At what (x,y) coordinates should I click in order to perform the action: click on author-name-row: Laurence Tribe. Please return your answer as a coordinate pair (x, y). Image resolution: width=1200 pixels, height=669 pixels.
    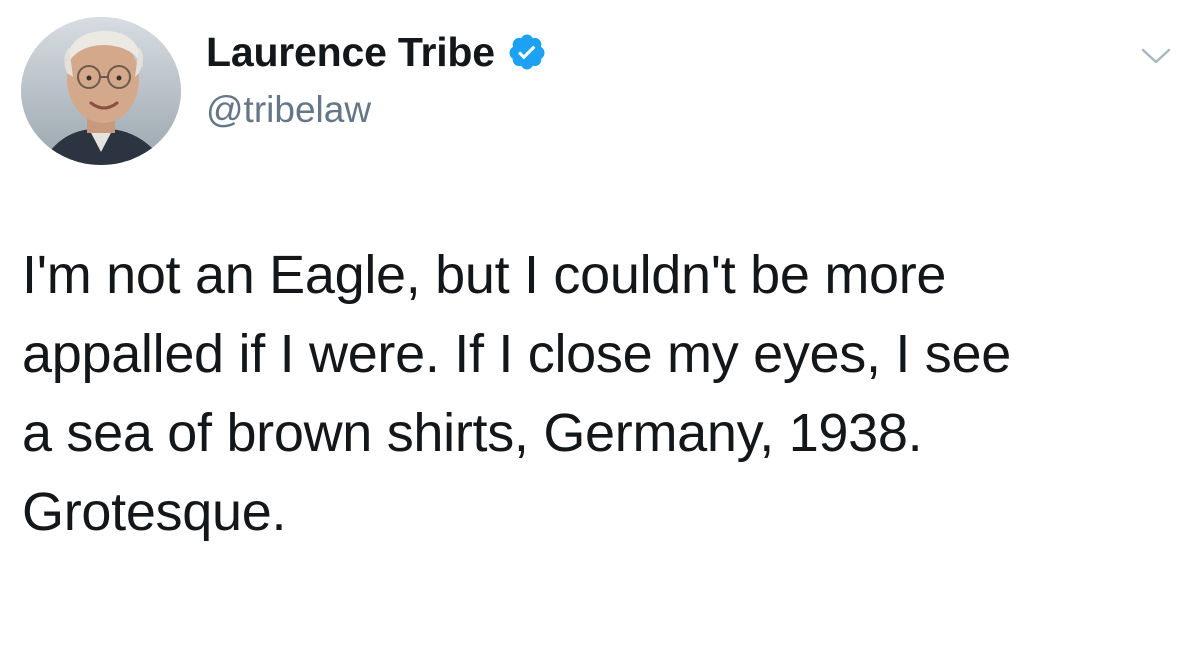
    Looking at the image, I should click on (376, 52).